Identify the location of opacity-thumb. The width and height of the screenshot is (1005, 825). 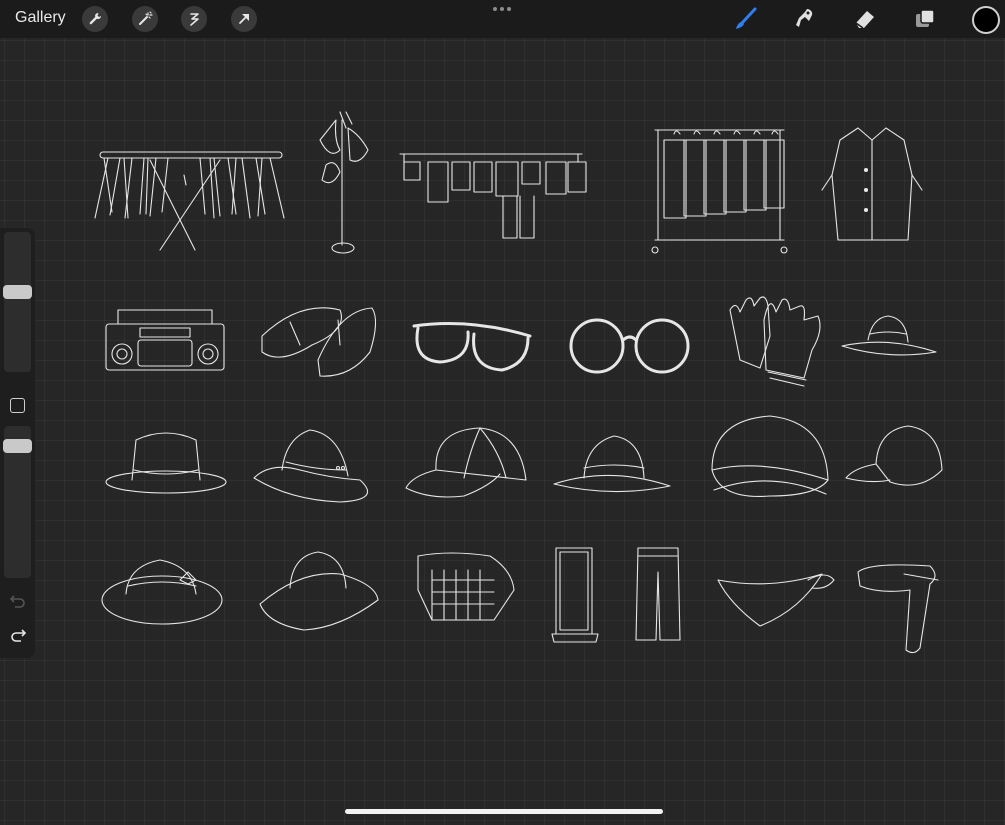
(17, 446).